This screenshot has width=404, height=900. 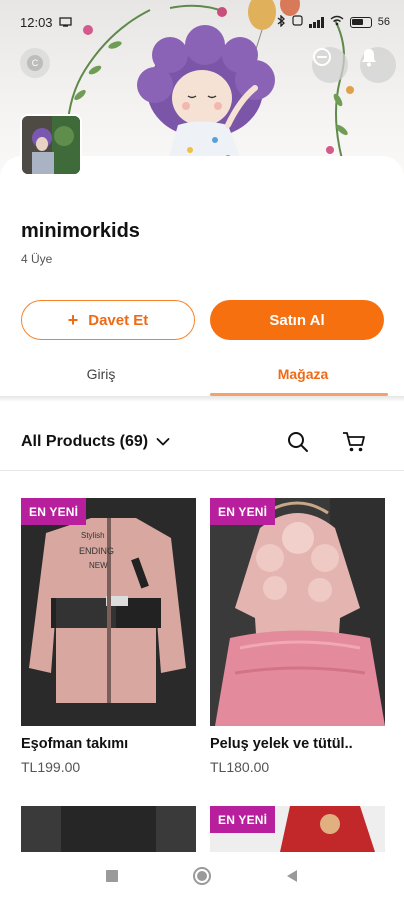 What do you see at coordinates (93, 535) in the screenshot?
I see `svg-text: Stylish` at bounding box center [93, 535].